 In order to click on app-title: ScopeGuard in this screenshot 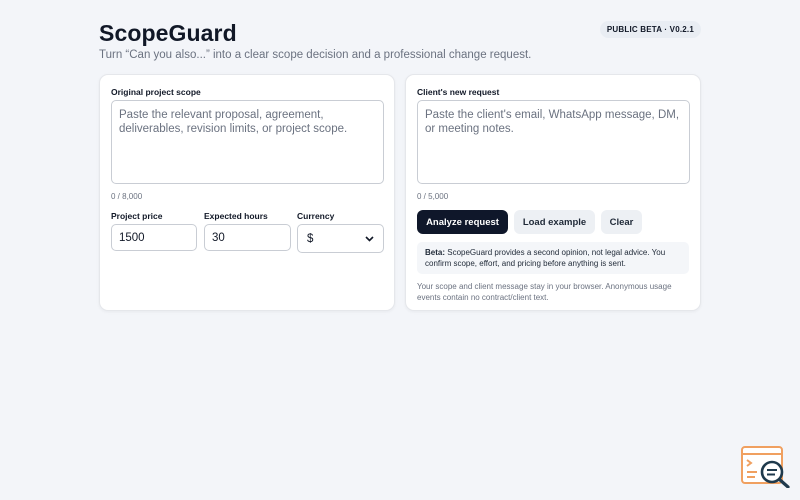, I will do `click(168, 33)`.